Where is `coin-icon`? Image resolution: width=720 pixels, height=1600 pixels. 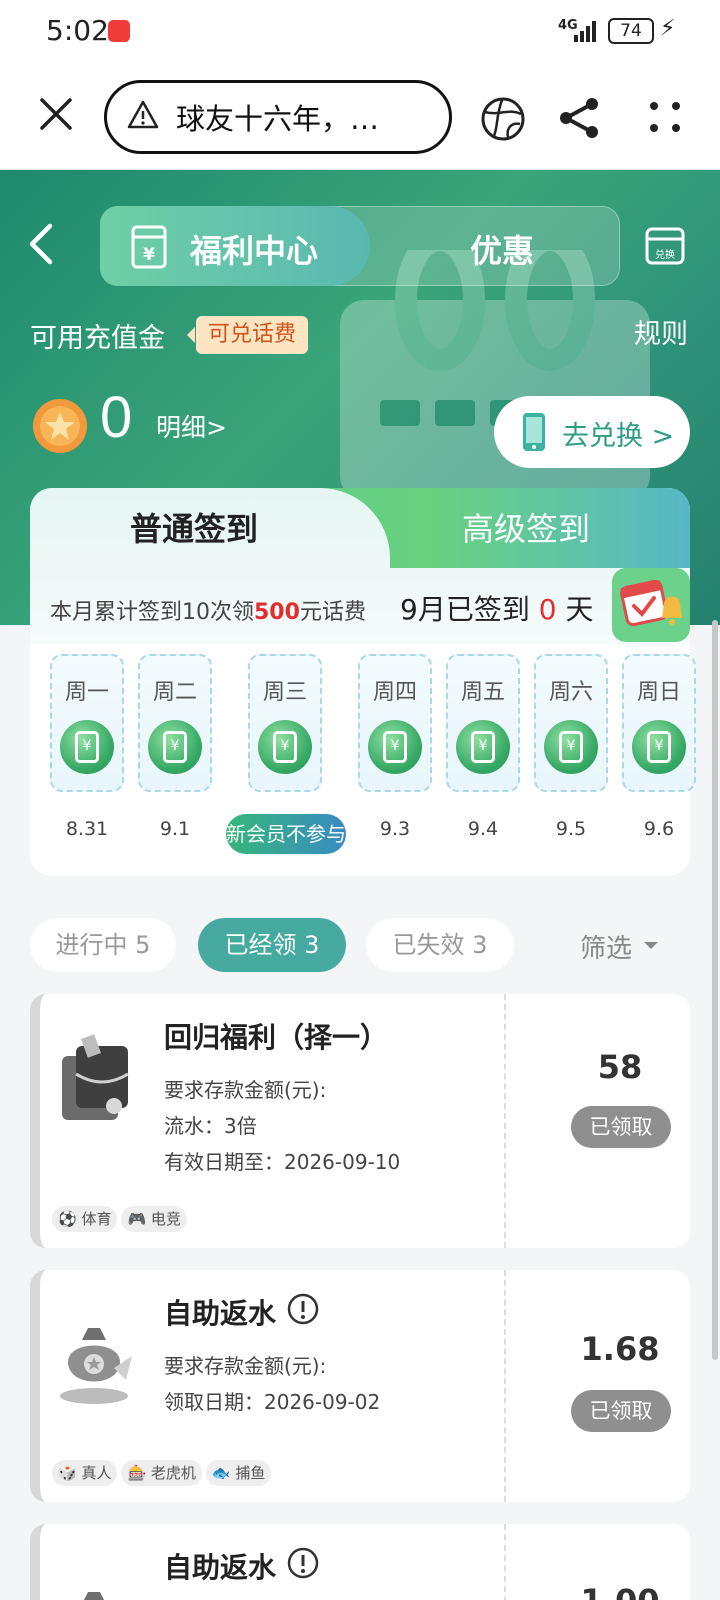 coin-icon is located at coordinates (60, 426).